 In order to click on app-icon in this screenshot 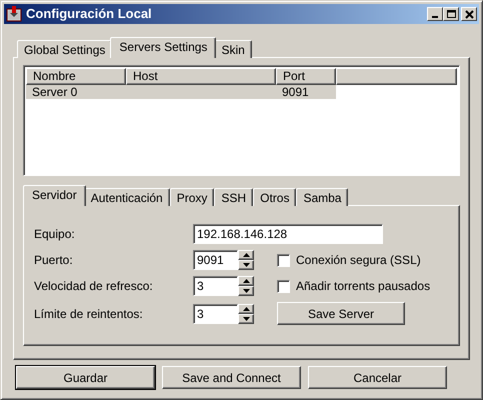, I will do `click(14, 14)`.